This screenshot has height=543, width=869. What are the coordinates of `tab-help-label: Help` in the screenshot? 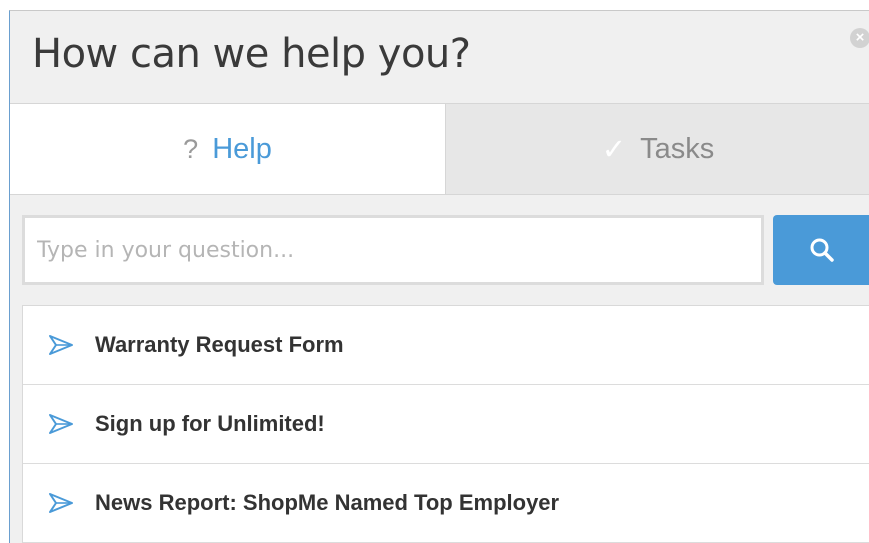 It's located at (242, 148).